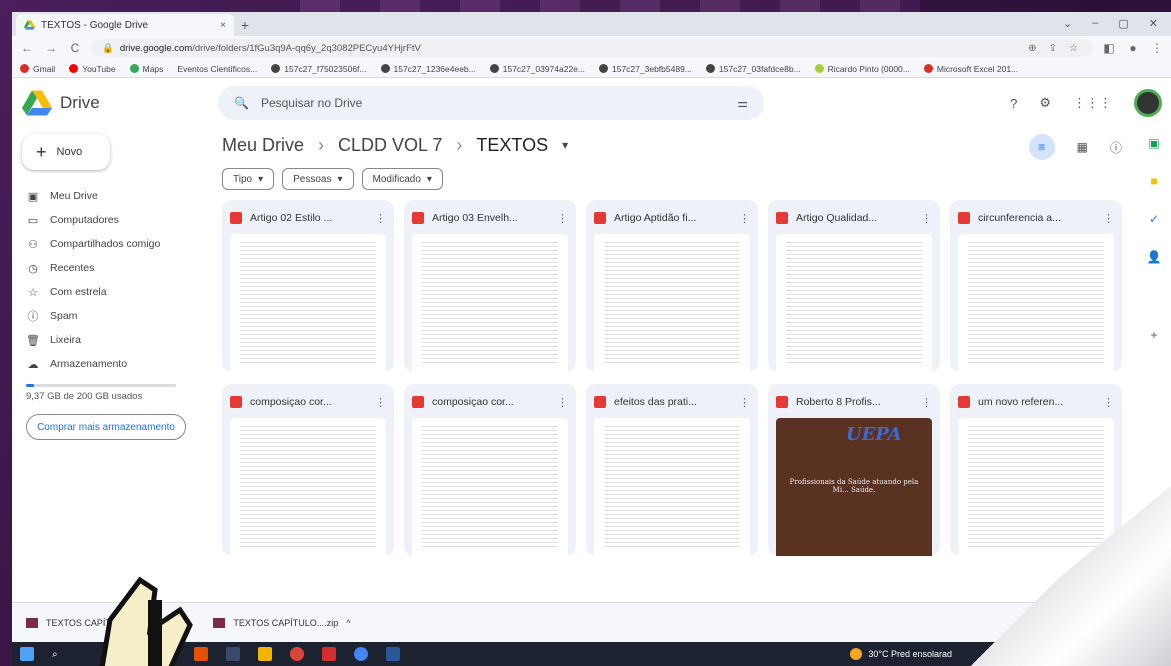 The height and width of the screenshot is (666, 1171). Describe the element at coordinates (281, 622) in the screenshot. I see `download-item: TEXTOS CAPÍTULO....zip ^` at that location.